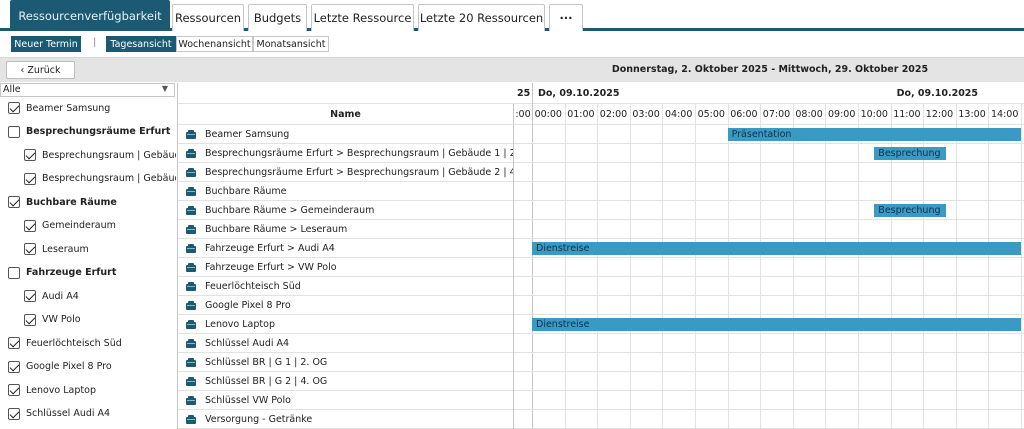  I want to click on tab-ressourcenverfuegbarkeit: Ressourcenverfügbarkeit, so click(90, 15).